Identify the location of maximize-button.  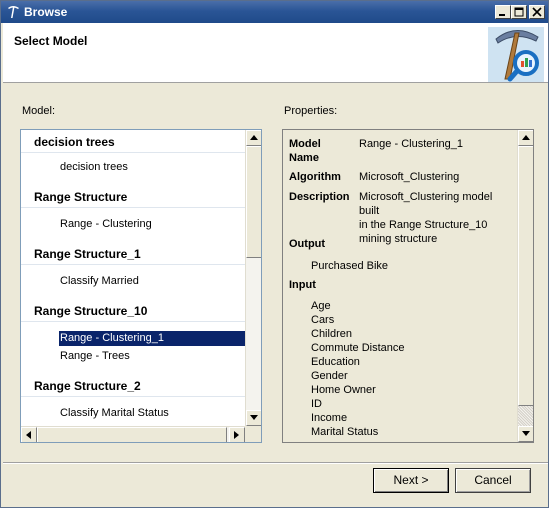
(519, 12).